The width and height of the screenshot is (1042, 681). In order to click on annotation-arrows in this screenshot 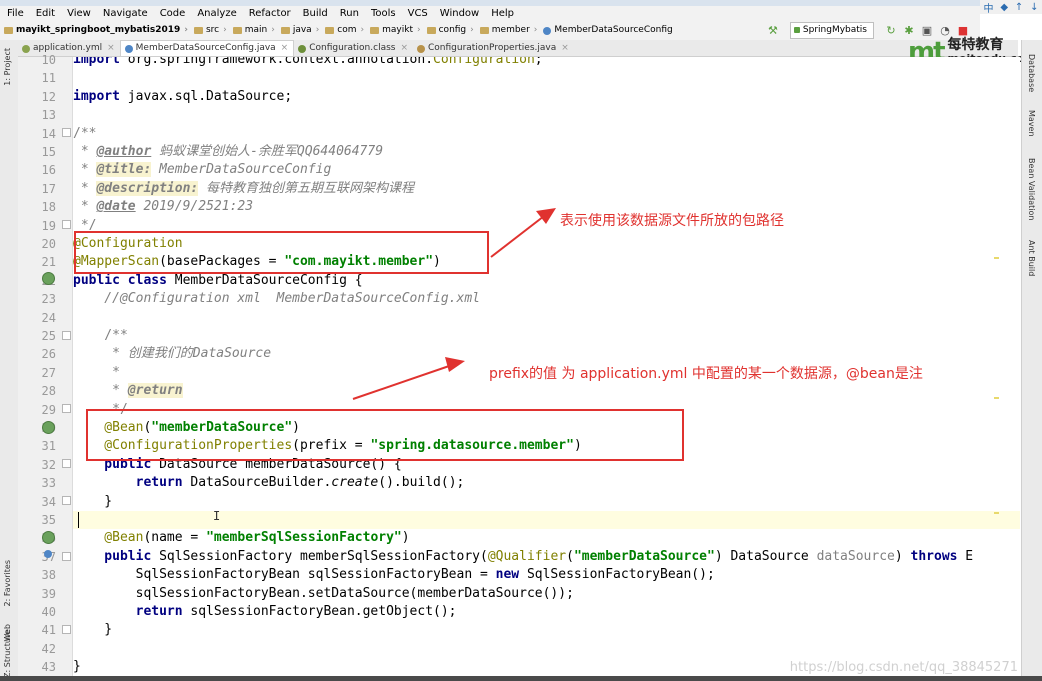, I will do `click(454, 304)`.